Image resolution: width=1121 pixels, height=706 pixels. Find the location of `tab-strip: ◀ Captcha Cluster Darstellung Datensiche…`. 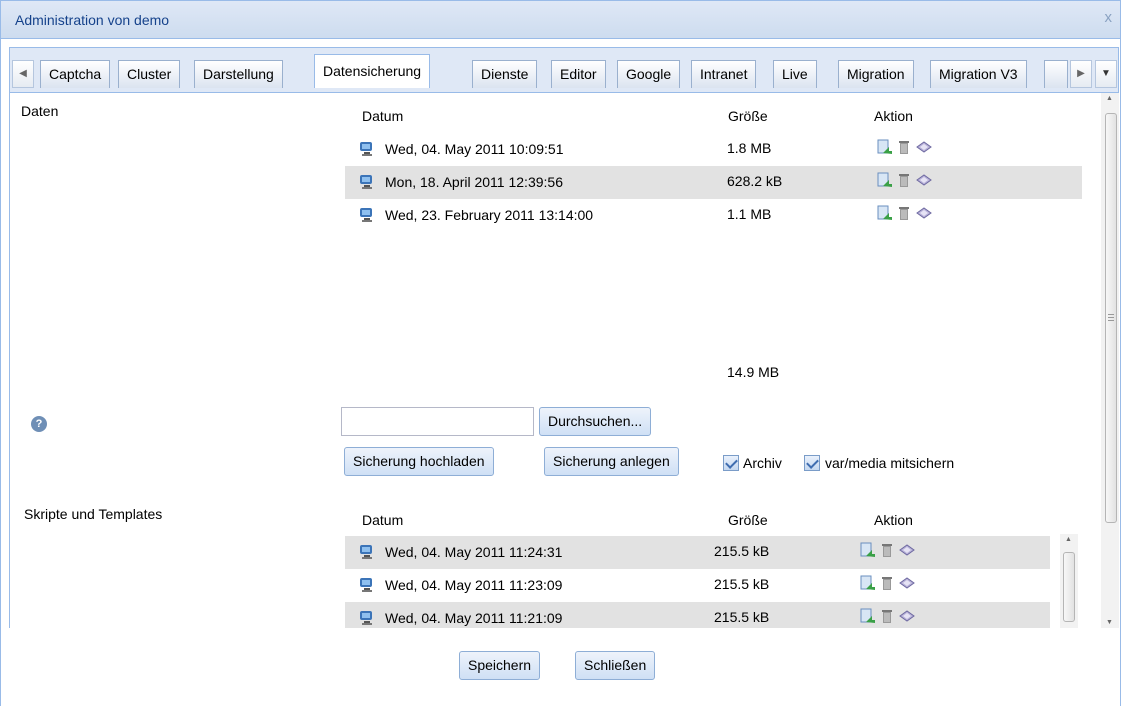

tab-strip: ◀ Captcha Cluster Darstellung Datensiche… is located at coordinates (564, 70).